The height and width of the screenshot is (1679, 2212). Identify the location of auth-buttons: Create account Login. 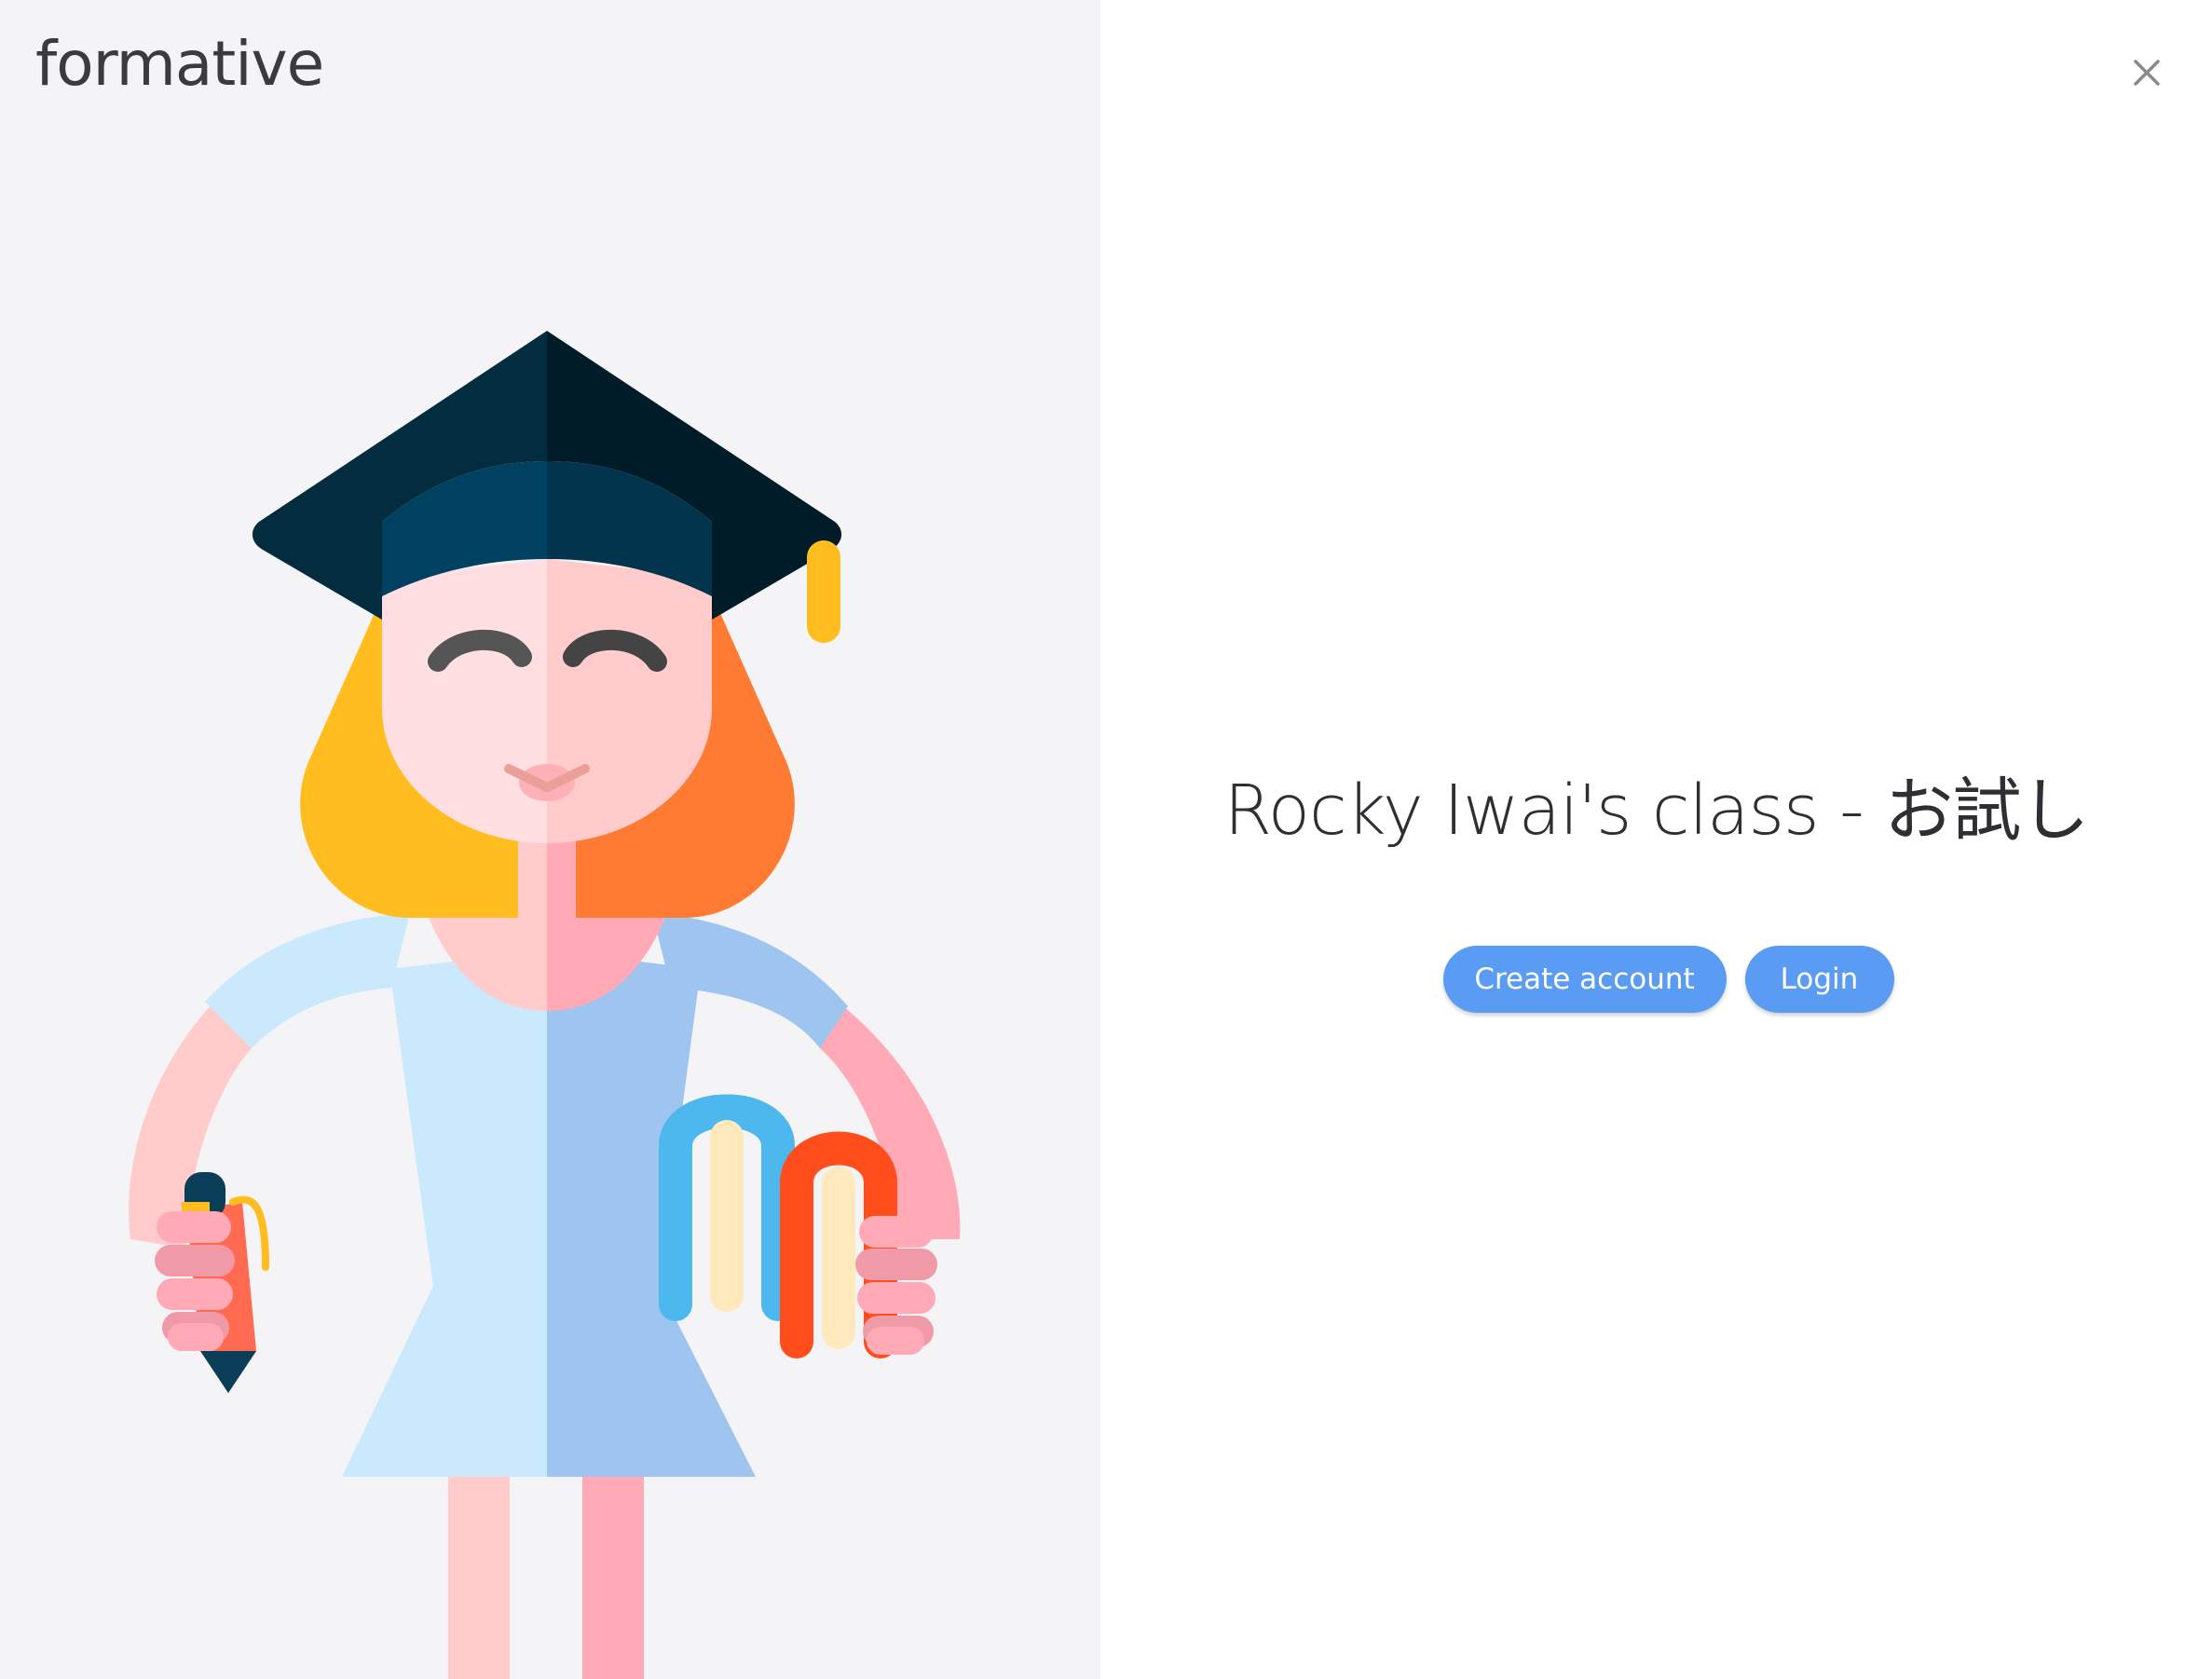
(1656, 980).